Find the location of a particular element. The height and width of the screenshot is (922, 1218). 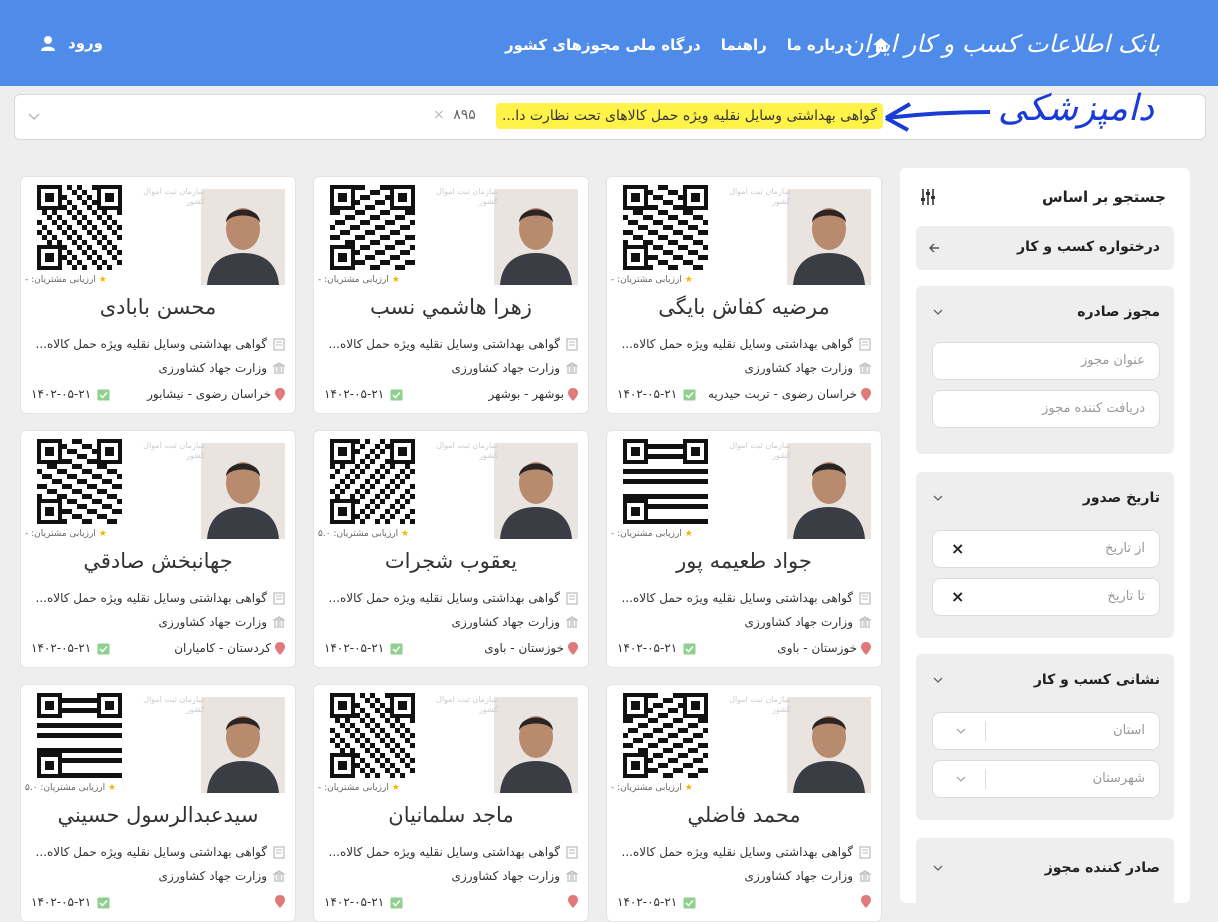

card-footer: کردستان - کامیاران ۱۴۰۲-۰۵-۲۱ is located at coordinates (158, 650).